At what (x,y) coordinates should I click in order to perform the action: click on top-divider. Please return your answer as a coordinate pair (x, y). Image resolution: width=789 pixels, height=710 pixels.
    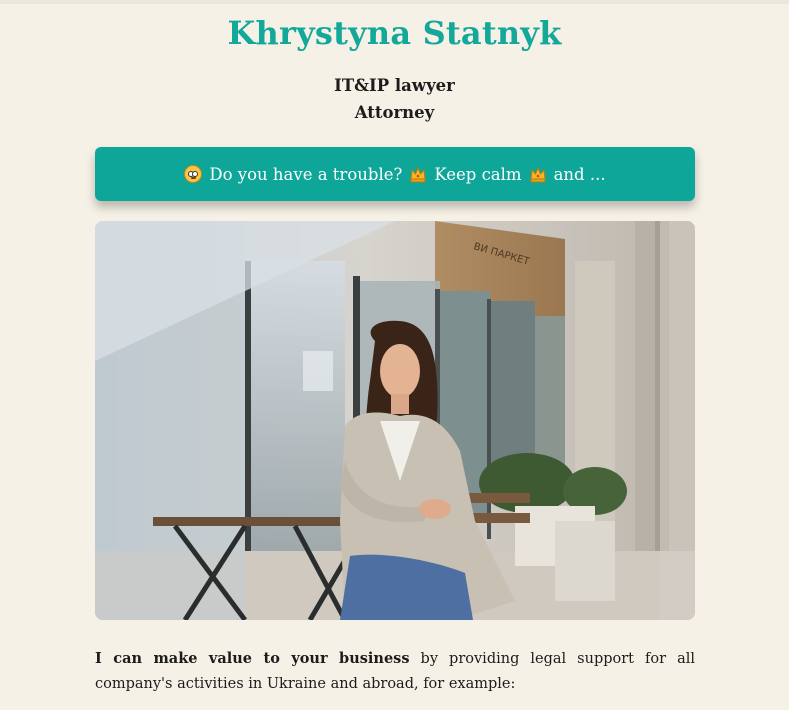
    Looking at the image, I should click on (394, 2).